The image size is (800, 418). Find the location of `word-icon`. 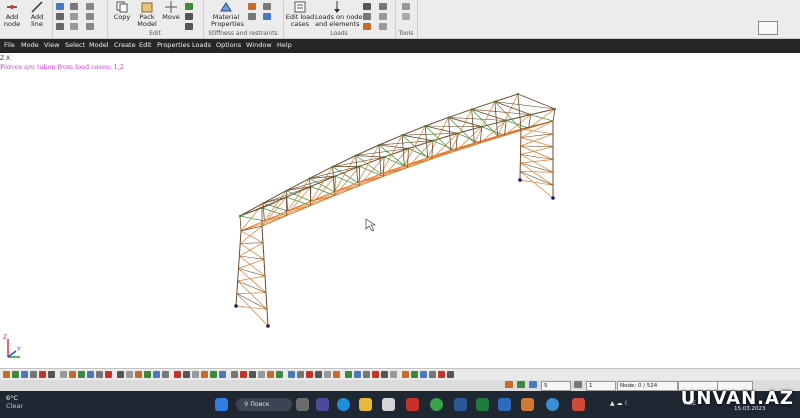

word-icon is located at coordinates (460, 404).